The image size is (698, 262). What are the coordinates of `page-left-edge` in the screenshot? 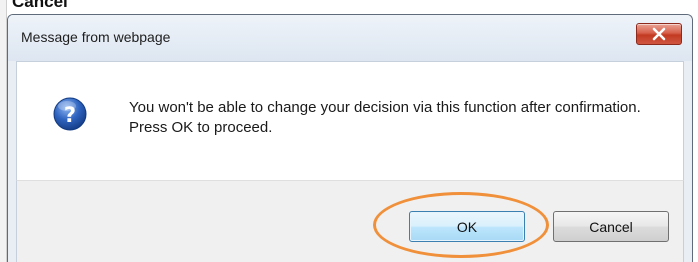 It's located at (3, 131).